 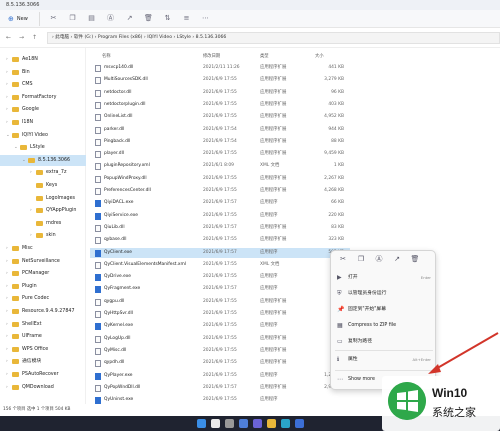 What do you see at coordinates (43, 387) in the screenshot?
I see `sidebar-item: › QMDownload` at bounding box center [43, 387].